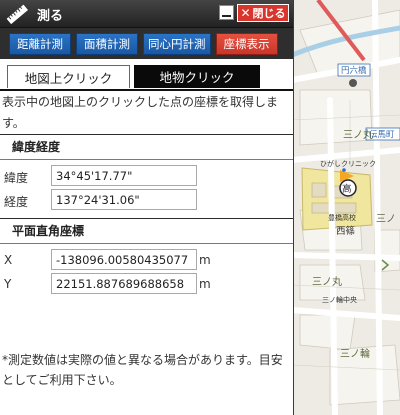 This screenshot has width=400, height=415. I want to click on distance-measure-button: 距離計測, so click(40, 43).